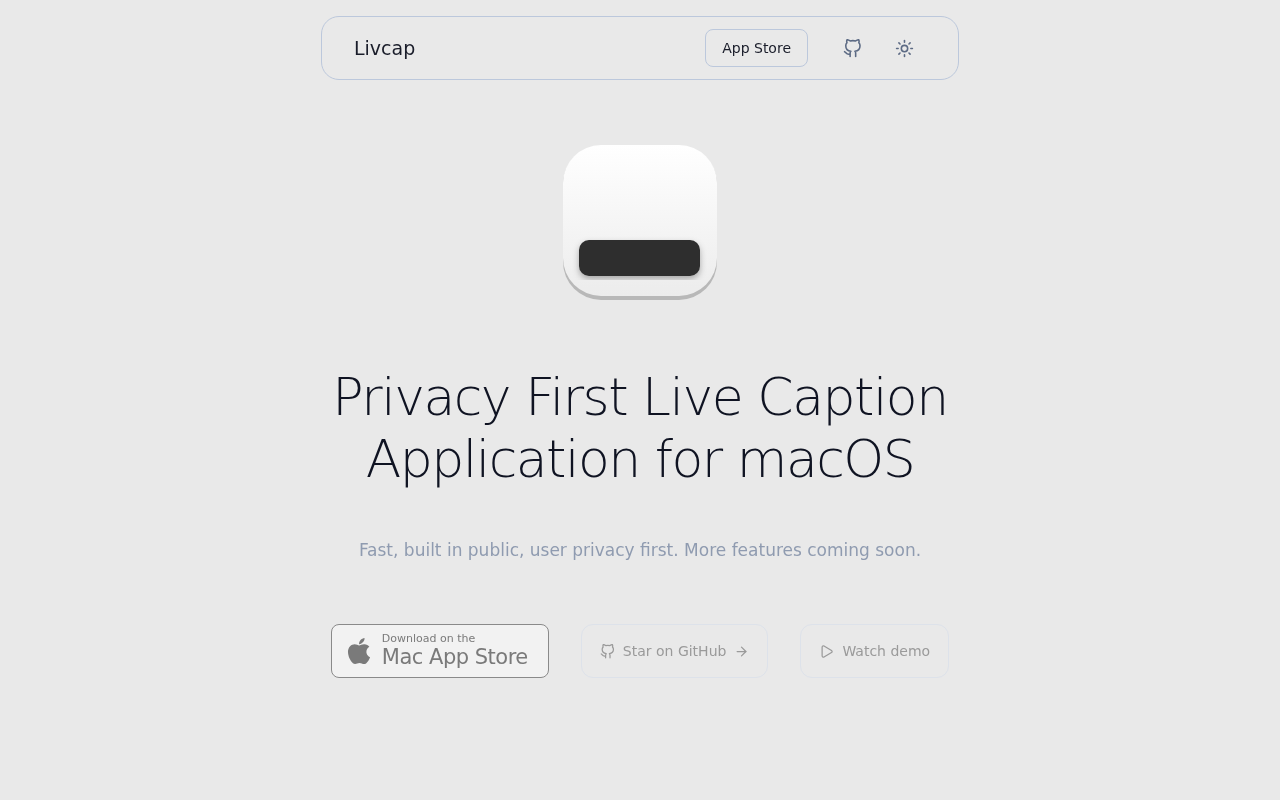  What do you see at coordinates (827, 651) in the screenshot?
I see `play-icon` at bounding box center [827, 651].